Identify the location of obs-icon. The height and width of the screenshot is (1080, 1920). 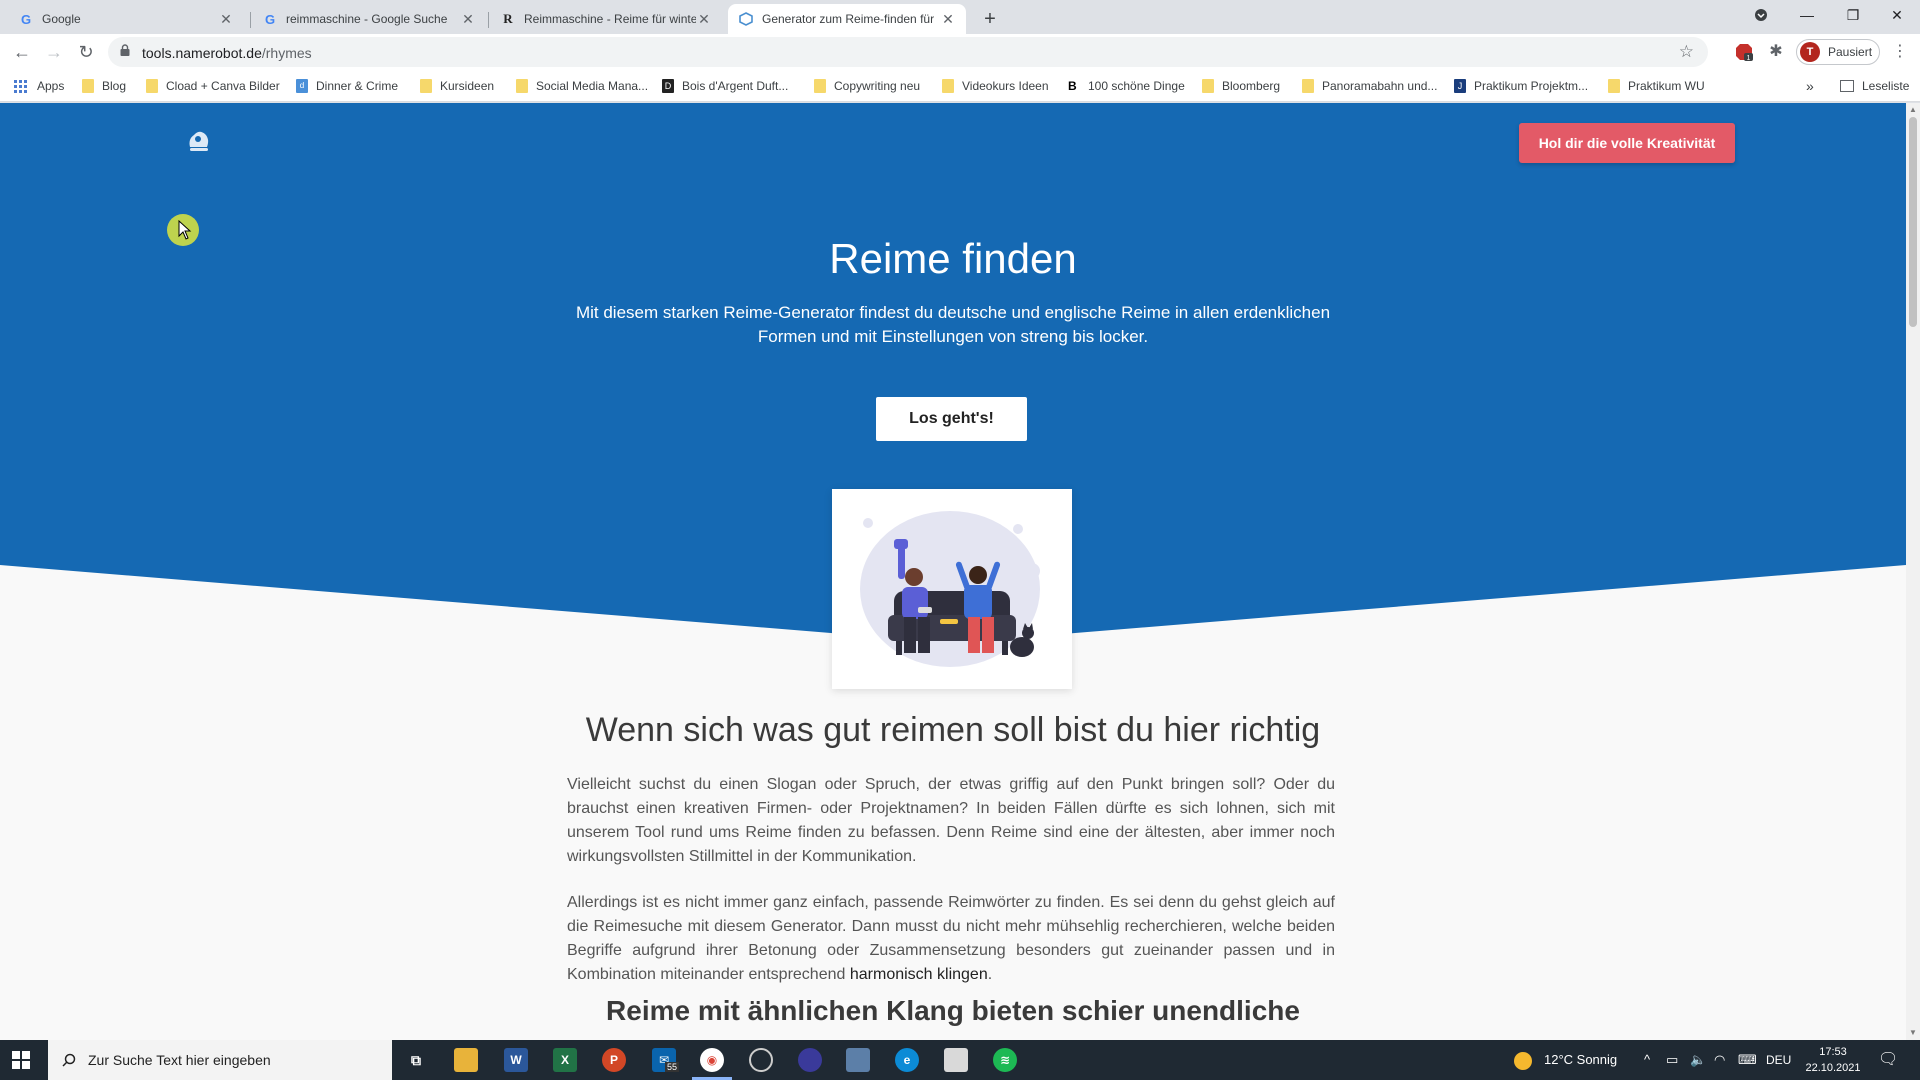
(761, 1060).